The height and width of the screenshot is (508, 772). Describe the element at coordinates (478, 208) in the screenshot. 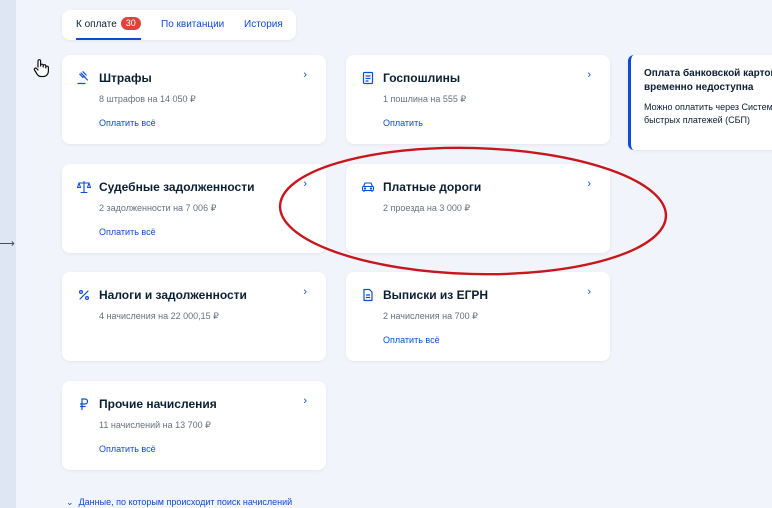

I see `card-toll-roads: Платные дороги 2 проезда на 3 000 ₽ ›` at that location.